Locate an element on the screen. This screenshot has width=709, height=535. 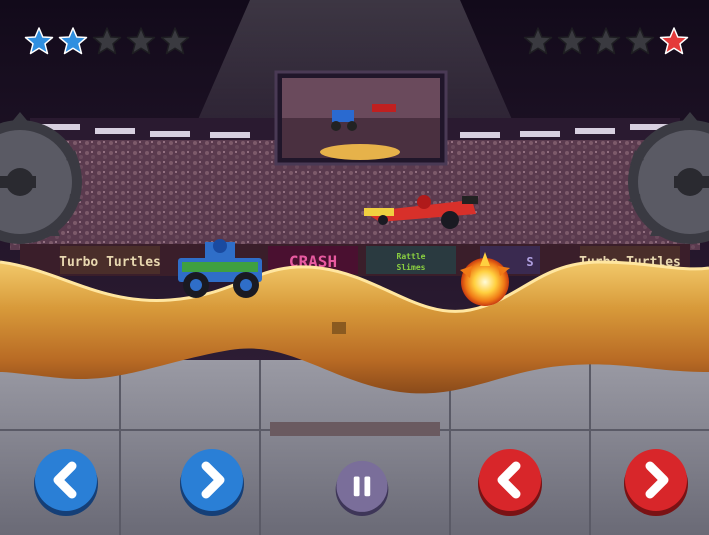
player2-left-button is located at coordinates (510, 482).